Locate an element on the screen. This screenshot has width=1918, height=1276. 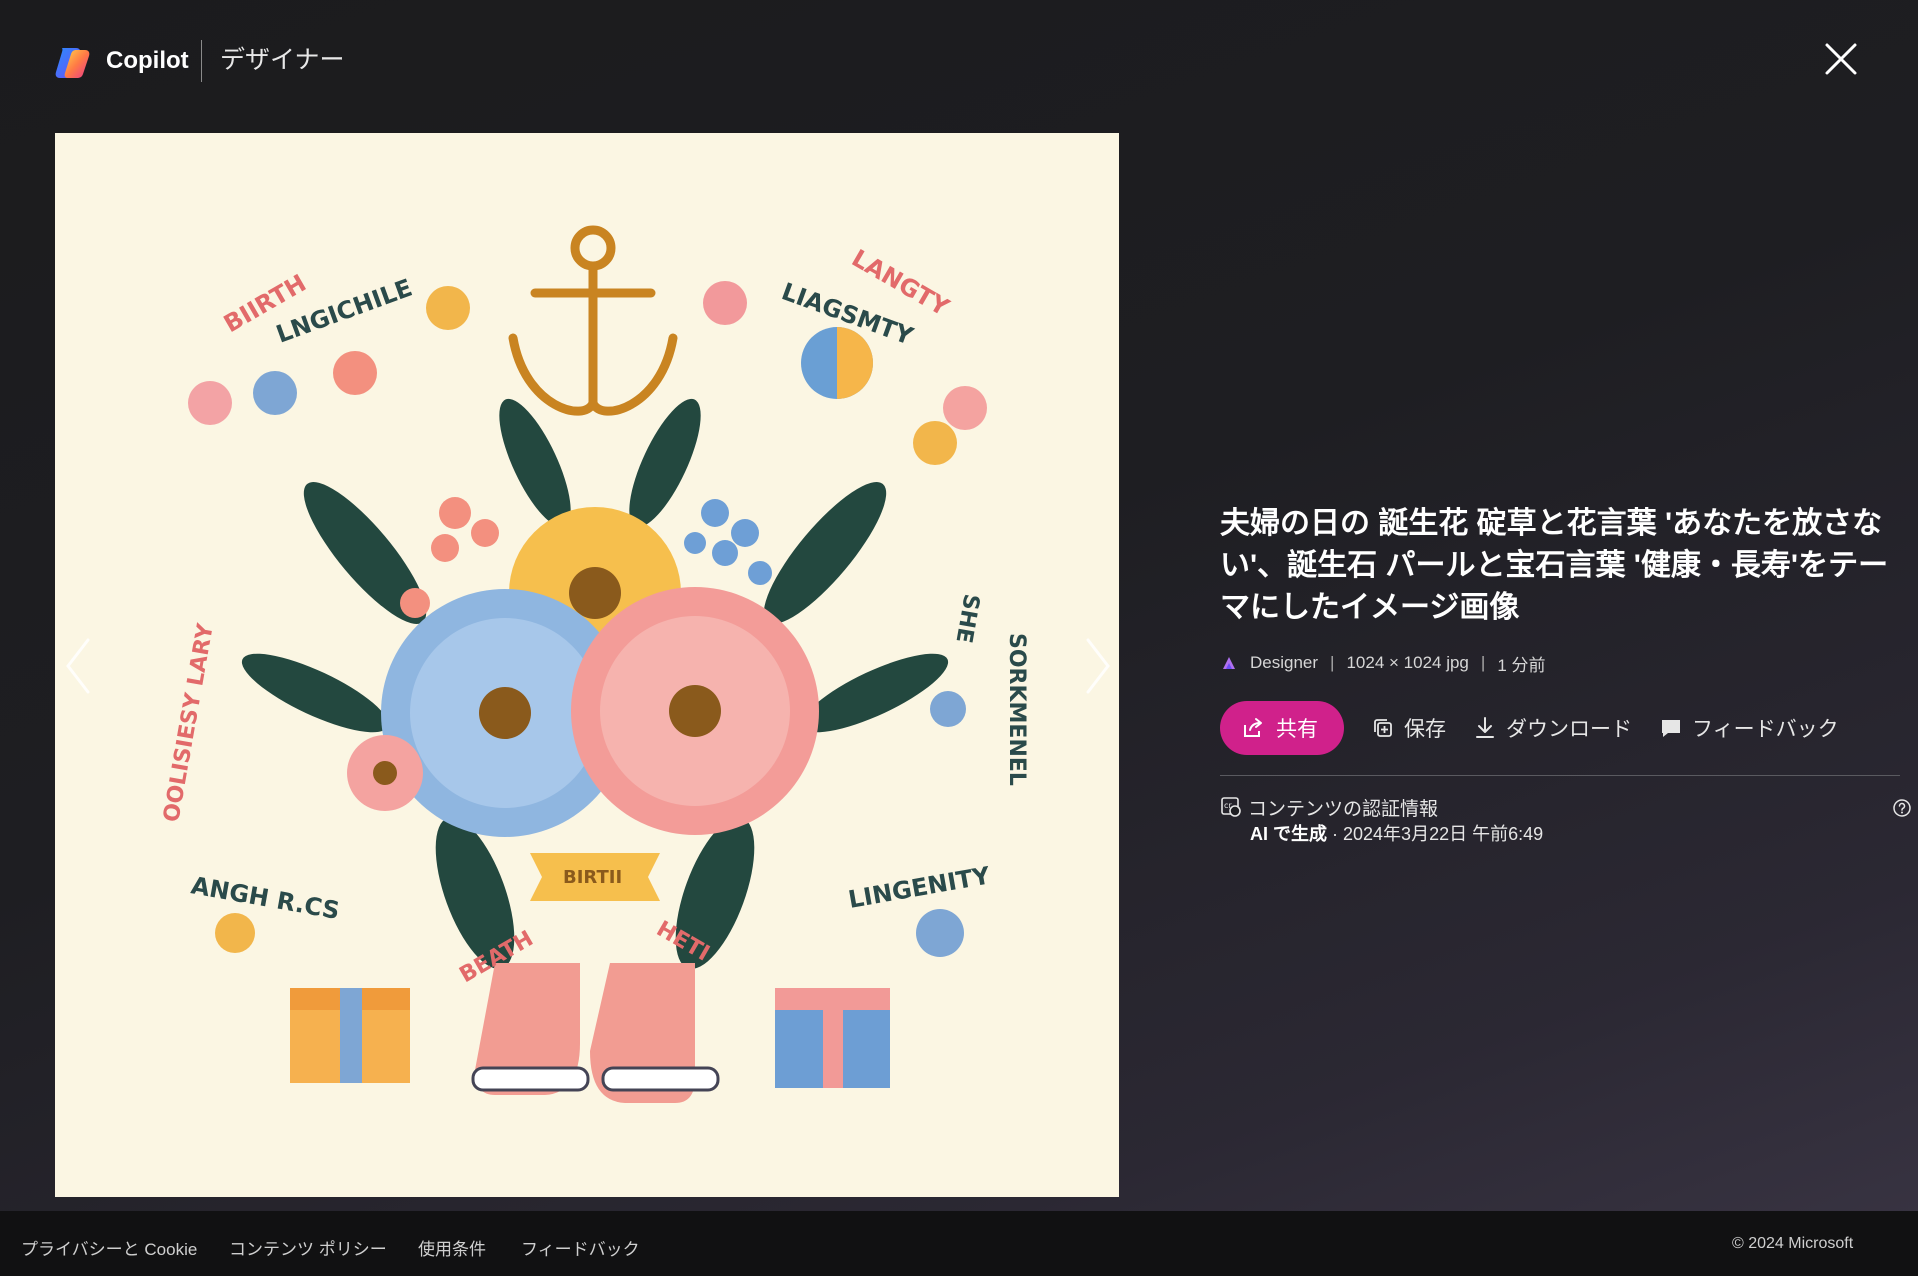
header-bar: Copilot デザイナー is located at coordinates (959, 60).